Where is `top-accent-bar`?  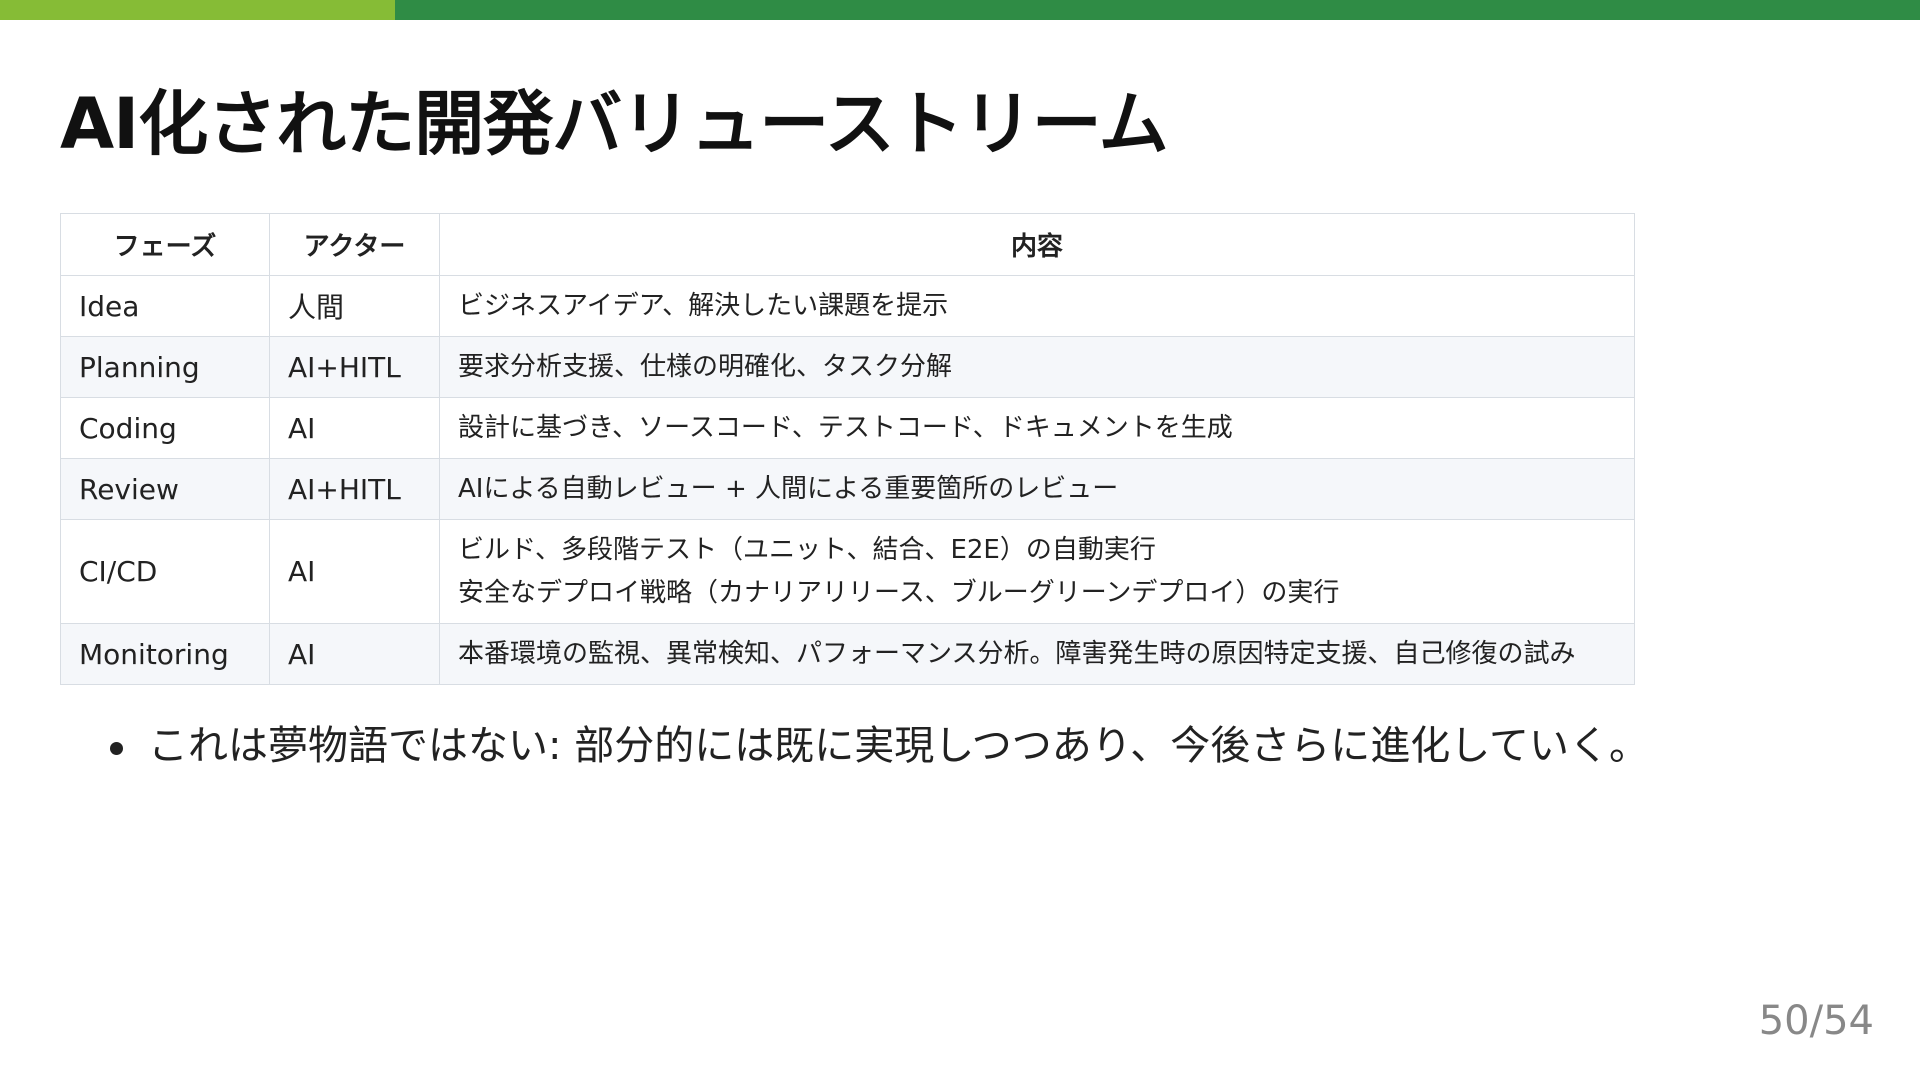 top-accent-bar is located at coordinates (960, 10).